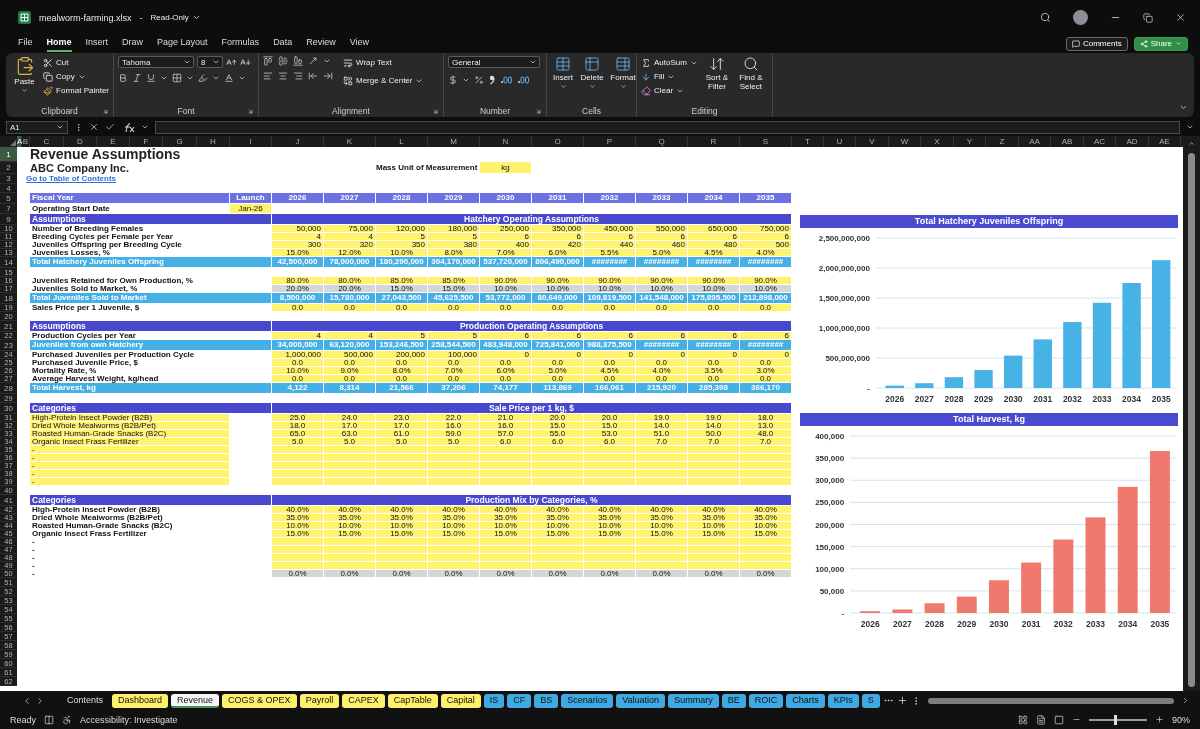 Image resolution: width=1200 pixels, height=729 pixels. I want to click on scroll-right-icon, so click(1185, 700).